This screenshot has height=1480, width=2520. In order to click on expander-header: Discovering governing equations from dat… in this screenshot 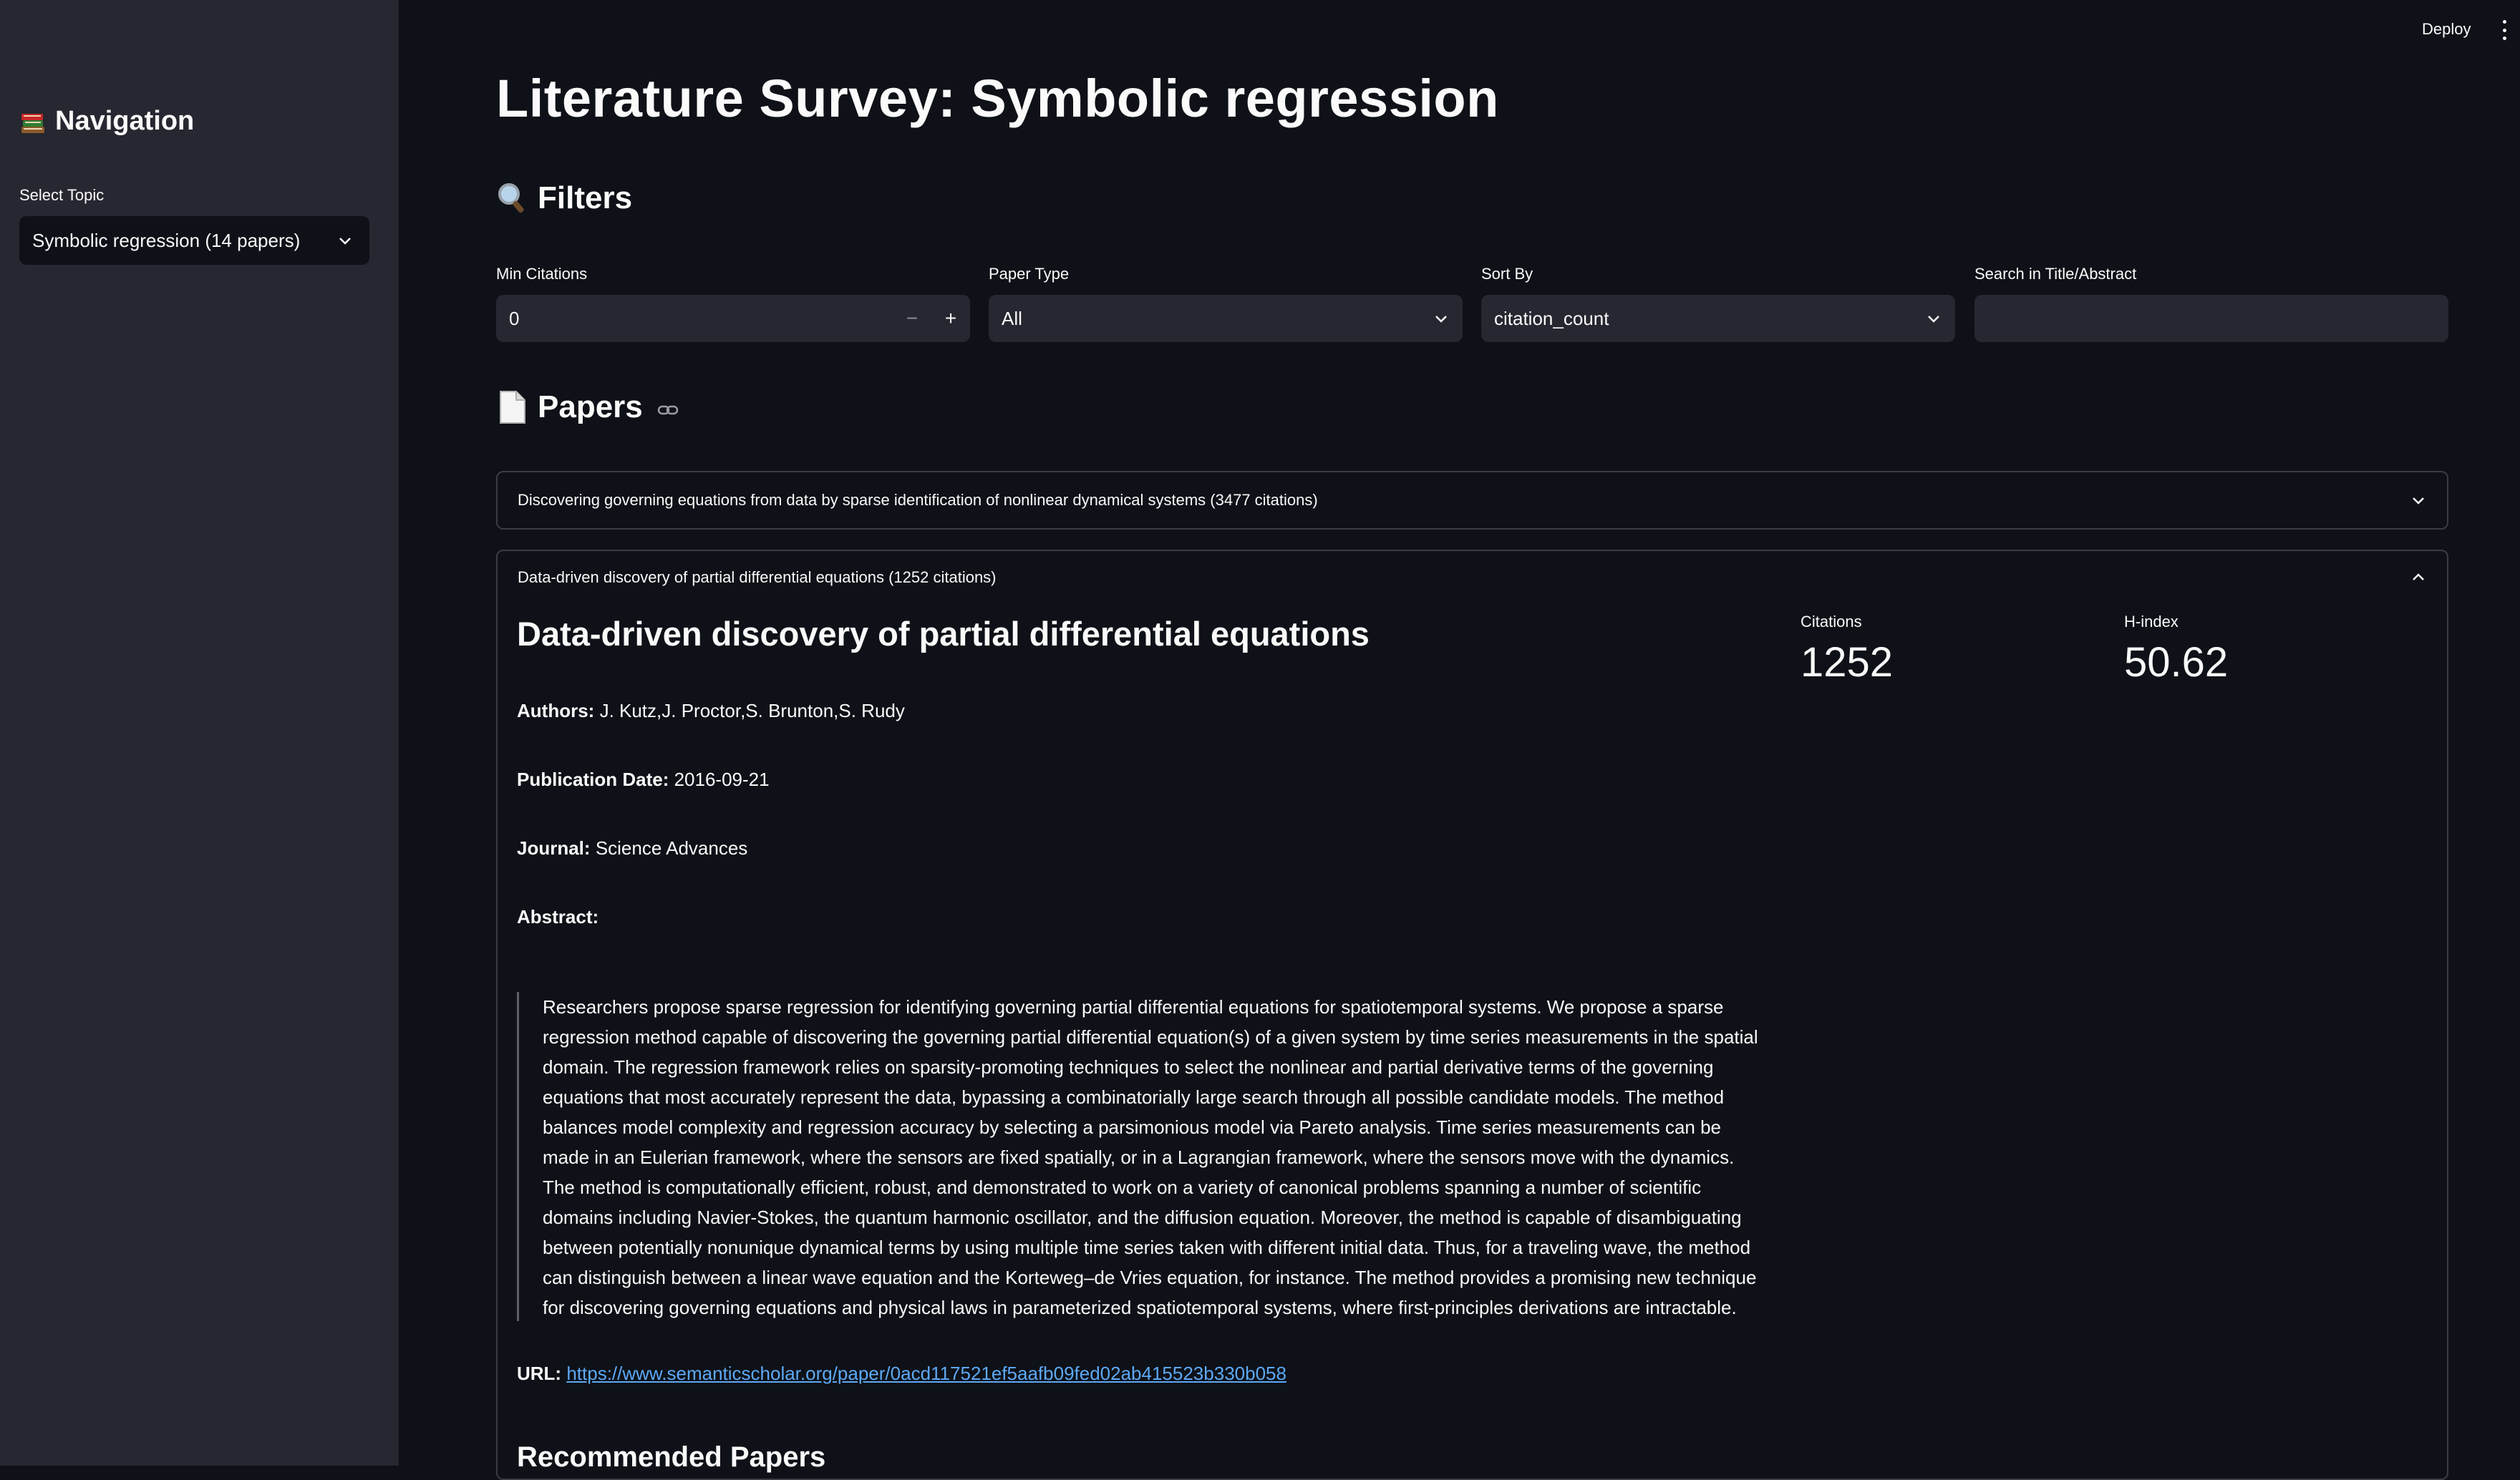, I will do `click(1472, 500)`.